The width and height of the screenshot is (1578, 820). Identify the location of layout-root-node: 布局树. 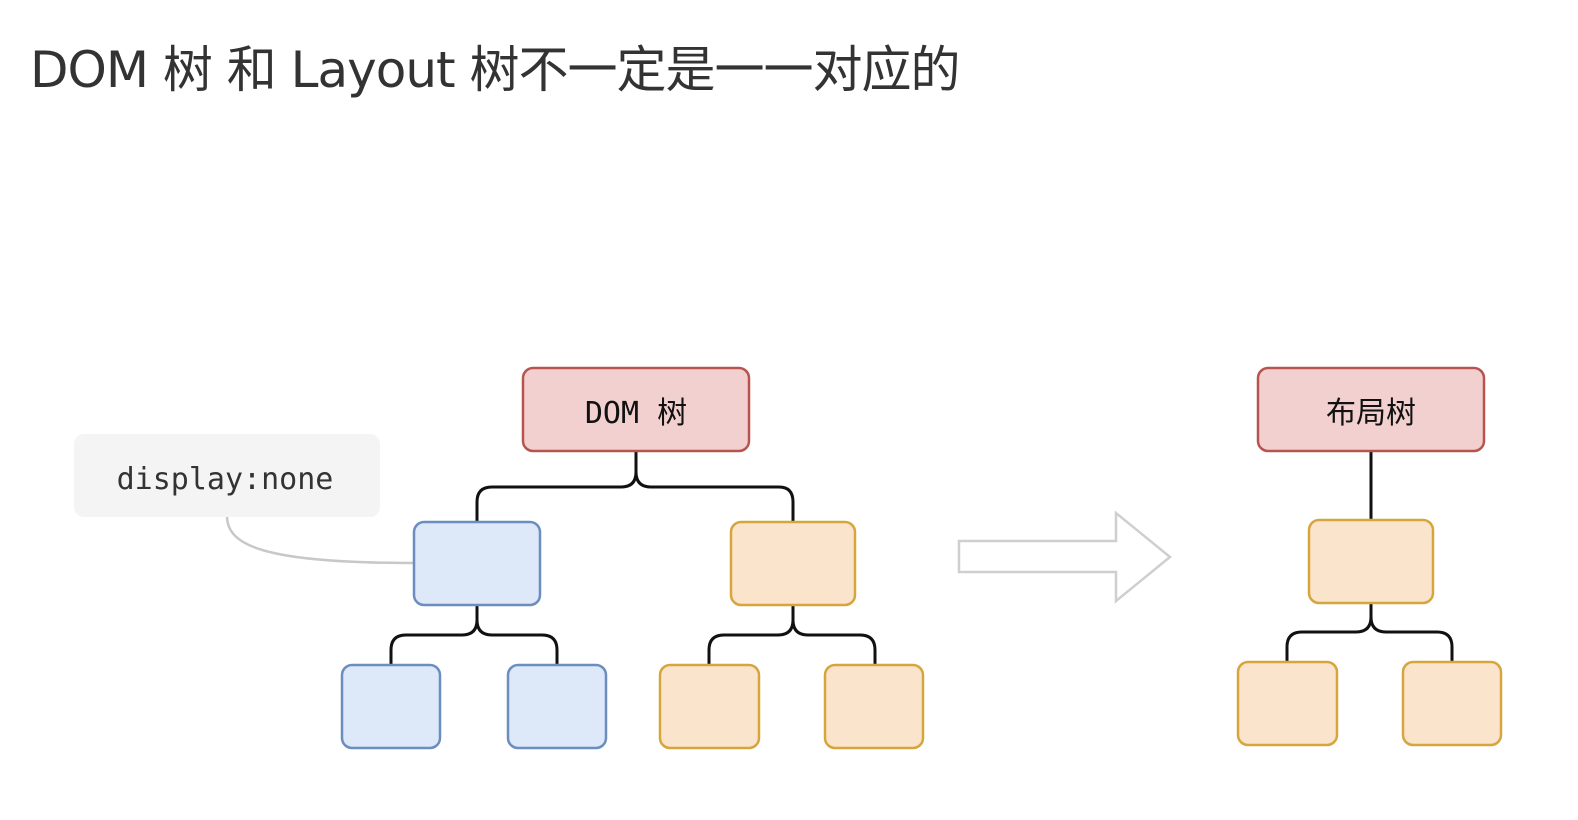
(1371, 409).